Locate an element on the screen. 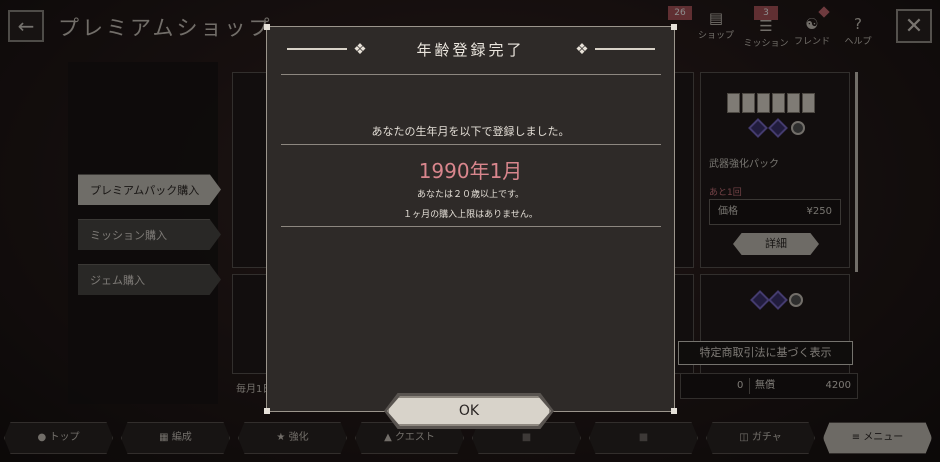  title-ornament-line is located at coordinates (625, 49).